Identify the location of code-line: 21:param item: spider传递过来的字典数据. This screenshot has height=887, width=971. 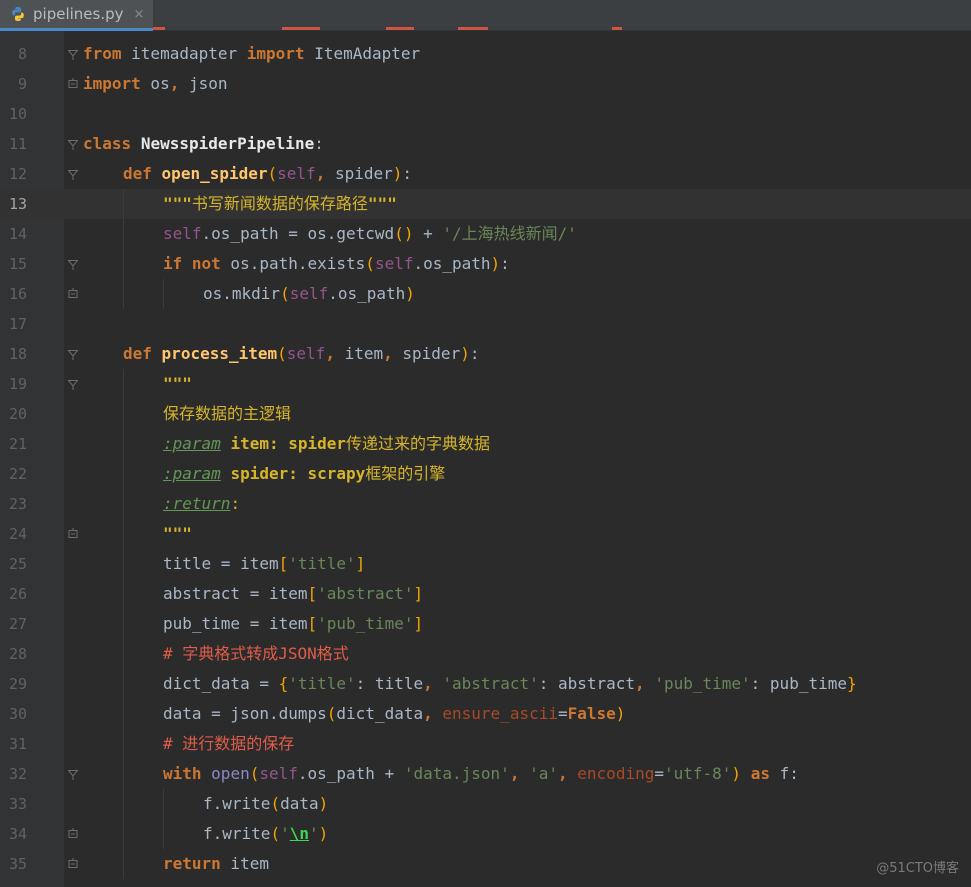
(485, 444).